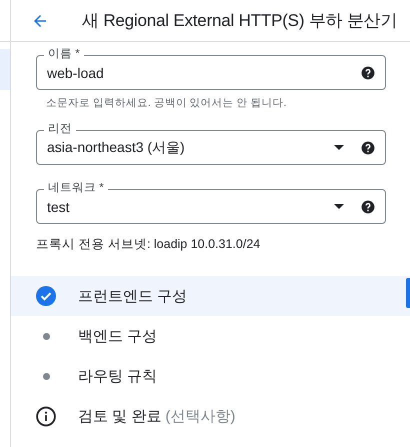  What do you see at coordinates (210, 376) in the screenshot?
I see `step-item: 라우팅 규칙` at bounding box center [210, 376].